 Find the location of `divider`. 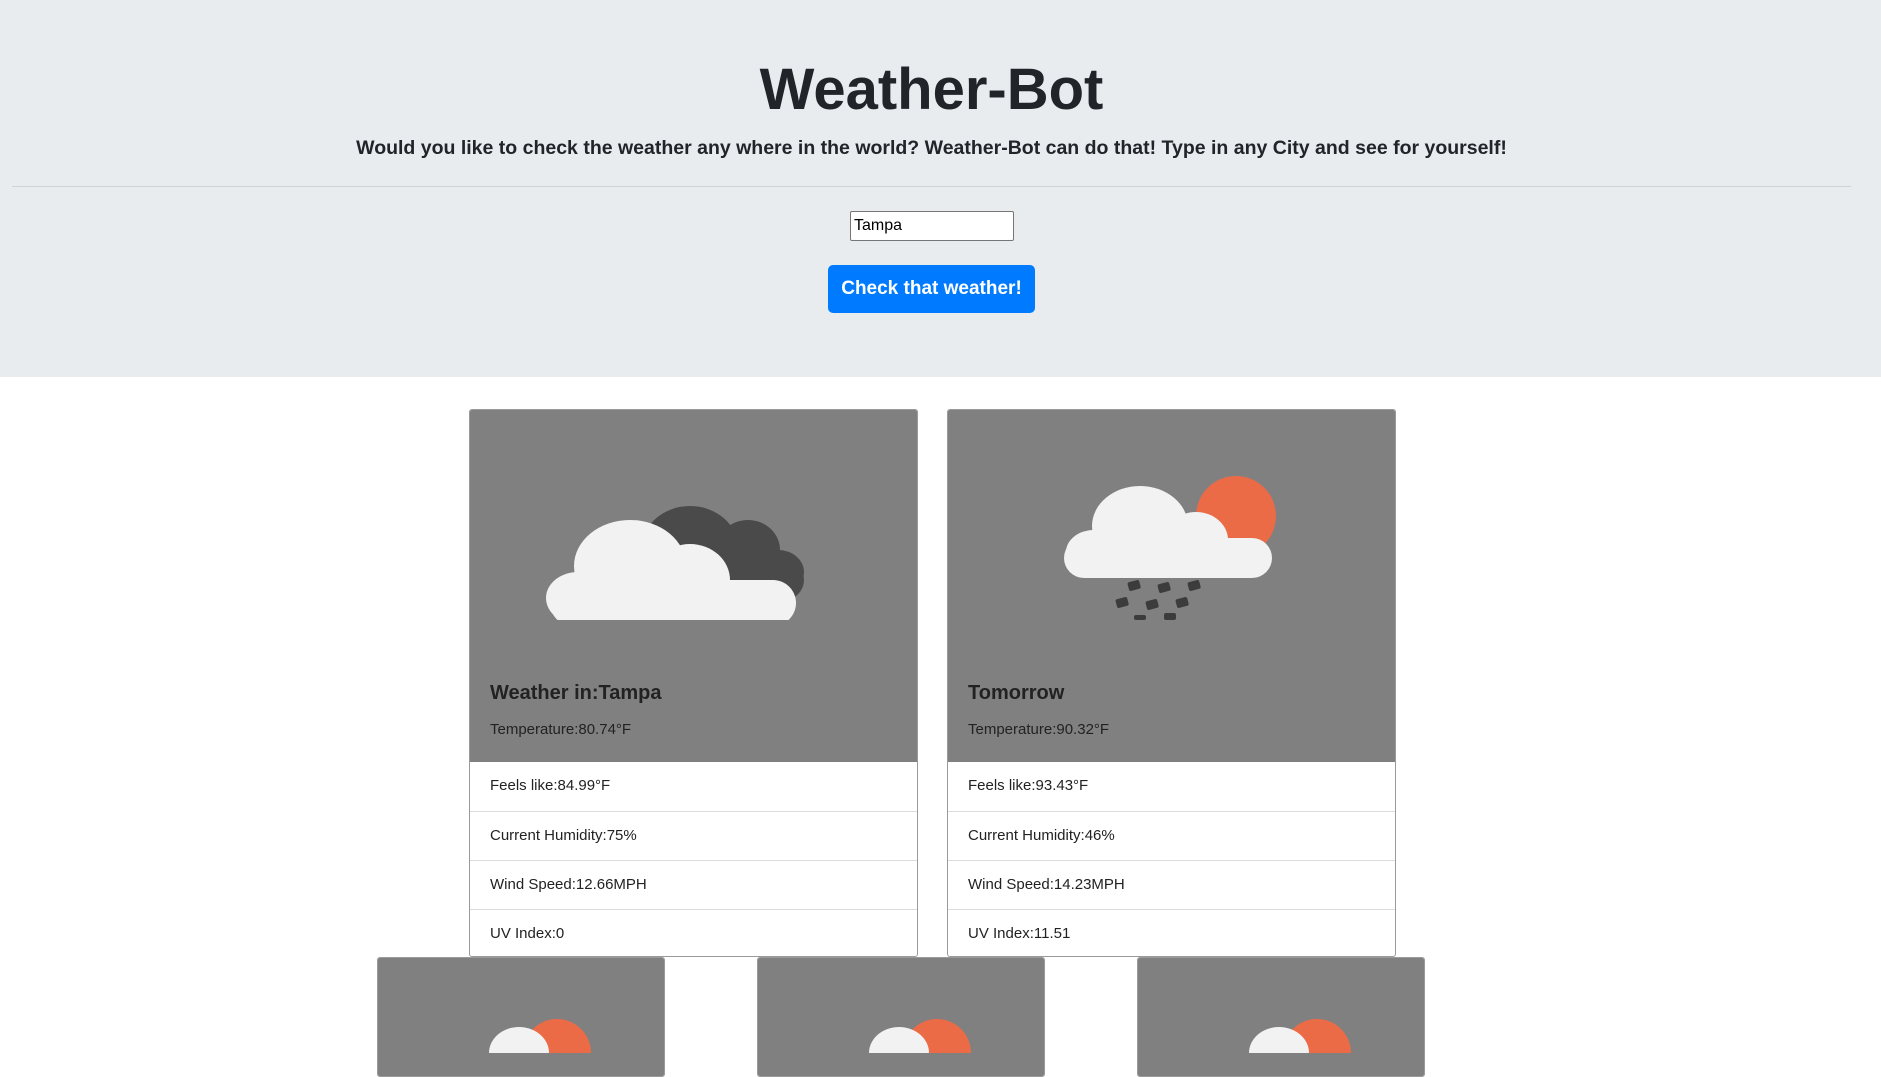

divider is located at coordinates (931, 186).